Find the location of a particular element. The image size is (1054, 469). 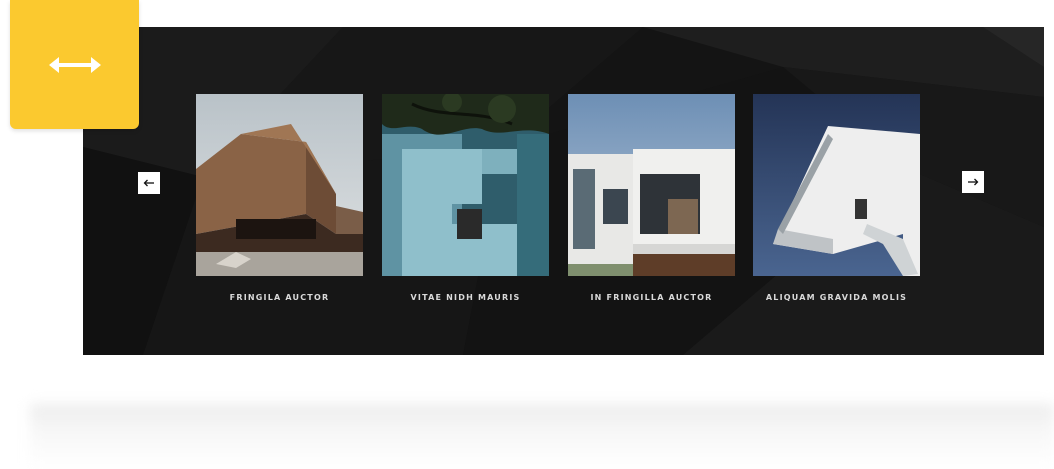

arrow-right-icon is located at coordinates (973, 182).